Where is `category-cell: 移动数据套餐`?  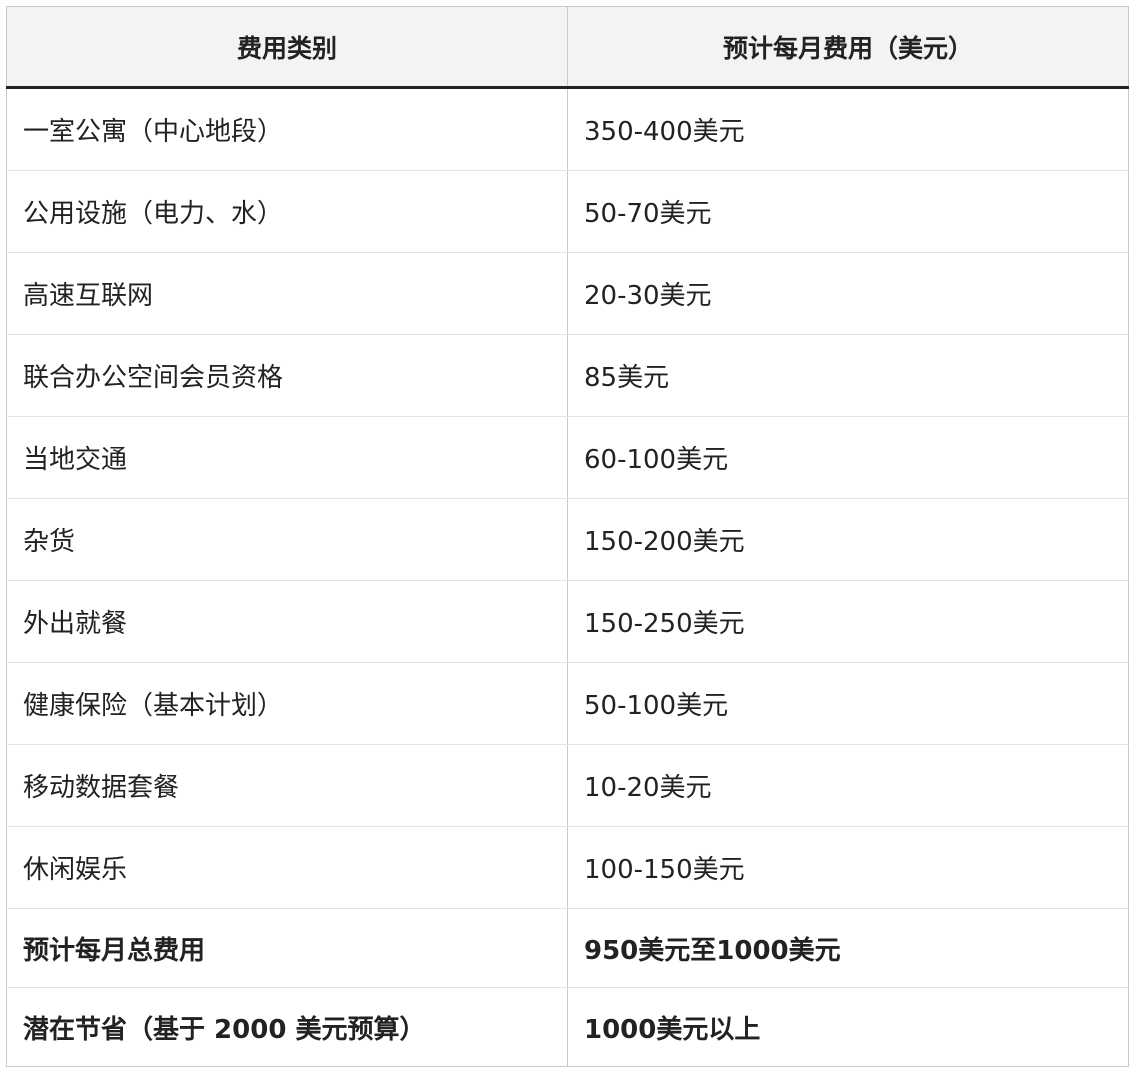
category-cell: 移动数据套餐 is located at coordinates (287, 785).